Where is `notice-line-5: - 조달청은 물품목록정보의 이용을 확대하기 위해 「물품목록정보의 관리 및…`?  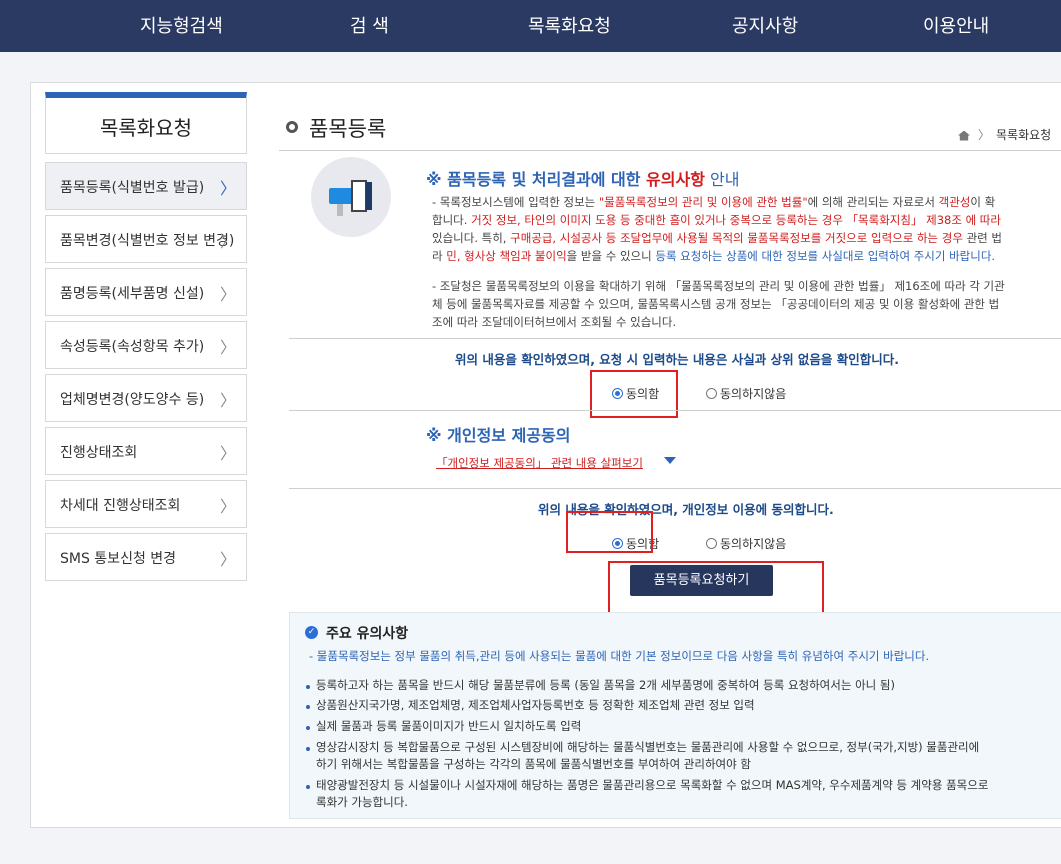
notice-line-5: - 조달청은 물품목록정보의 이용을 확대하기 위해 「물품목록정보의 관리 및… is located at coordinates (718, 286).